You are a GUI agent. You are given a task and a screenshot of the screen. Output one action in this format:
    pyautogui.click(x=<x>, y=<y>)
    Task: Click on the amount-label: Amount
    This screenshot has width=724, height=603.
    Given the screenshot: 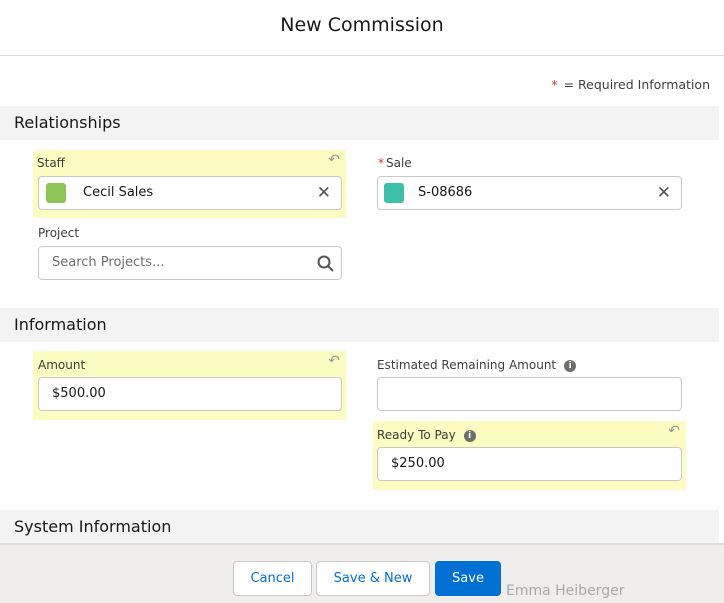 What is the action you would take?
    pyautogui.click(x=62, y=365)
    